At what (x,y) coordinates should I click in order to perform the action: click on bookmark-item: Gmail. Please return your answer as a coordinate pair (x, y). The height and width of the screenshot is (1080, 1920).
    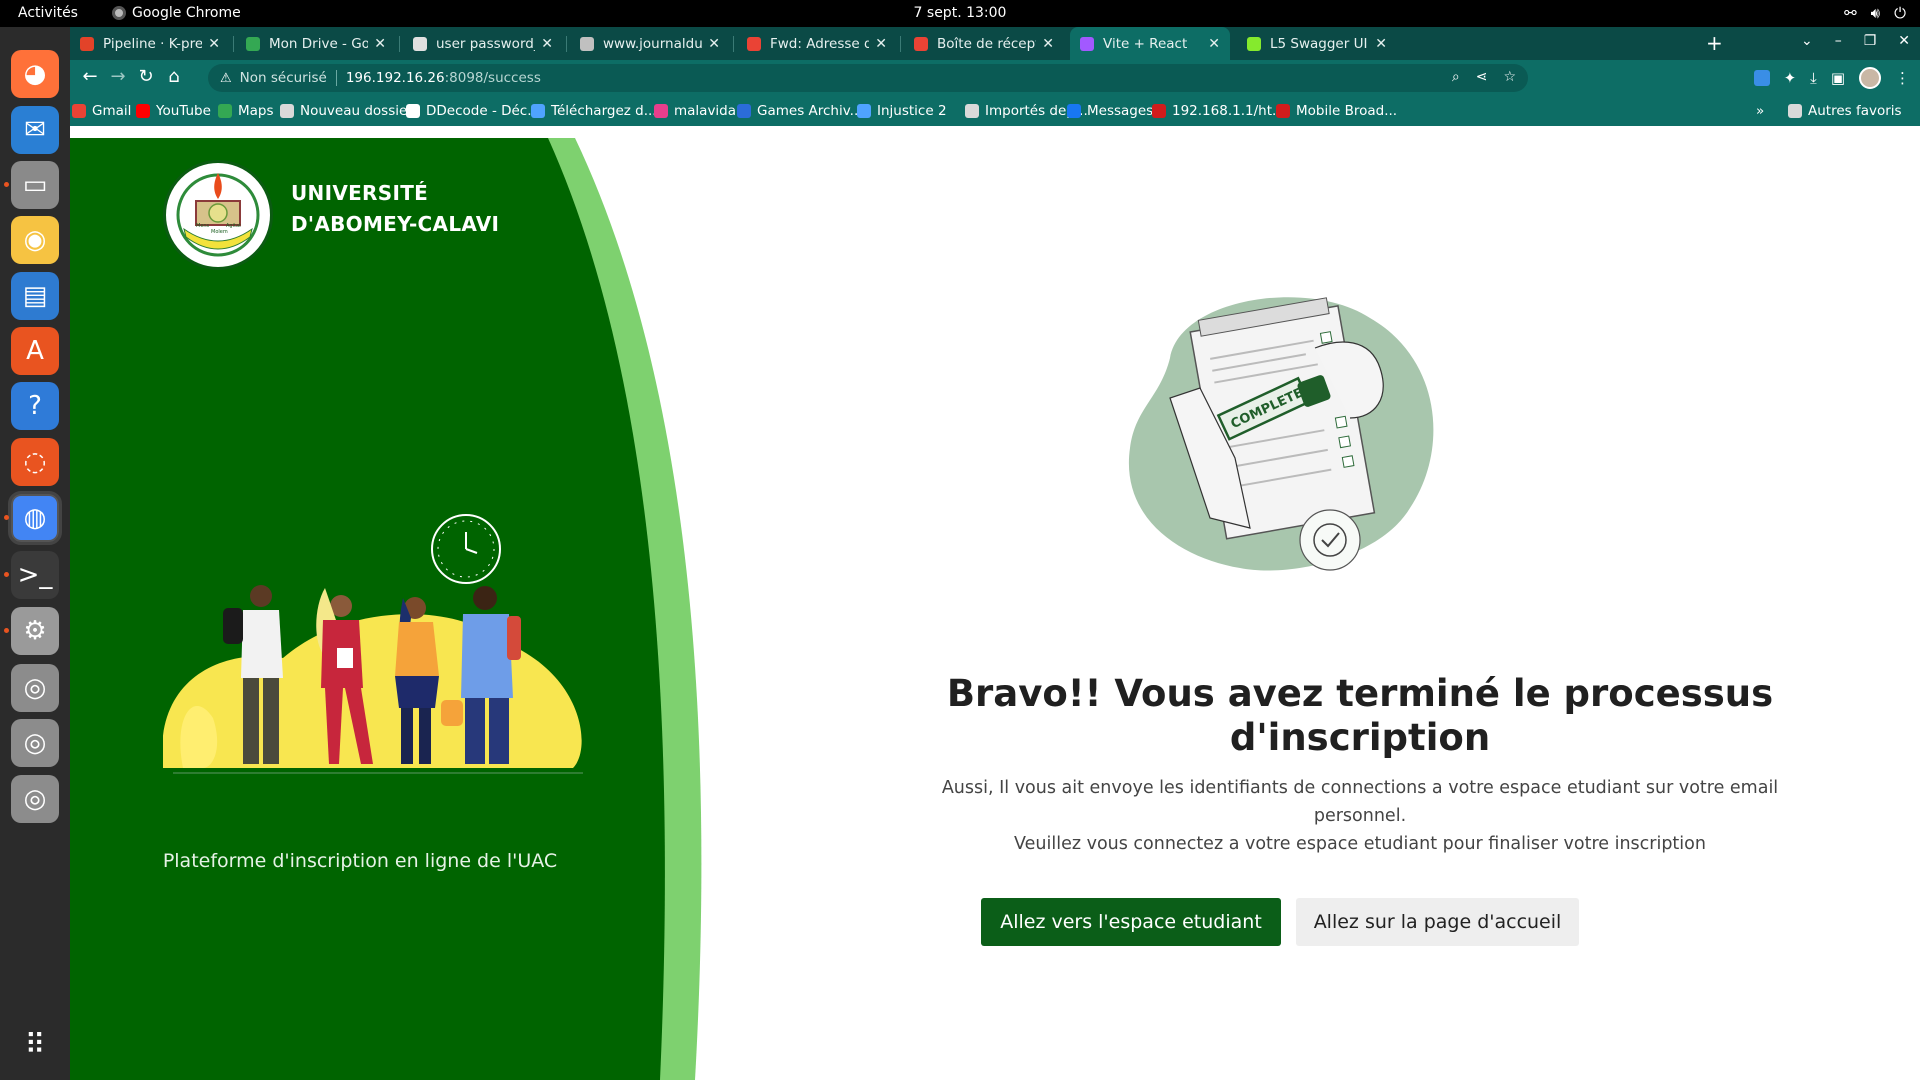
    Looking at the image, I should click on (101, 111).